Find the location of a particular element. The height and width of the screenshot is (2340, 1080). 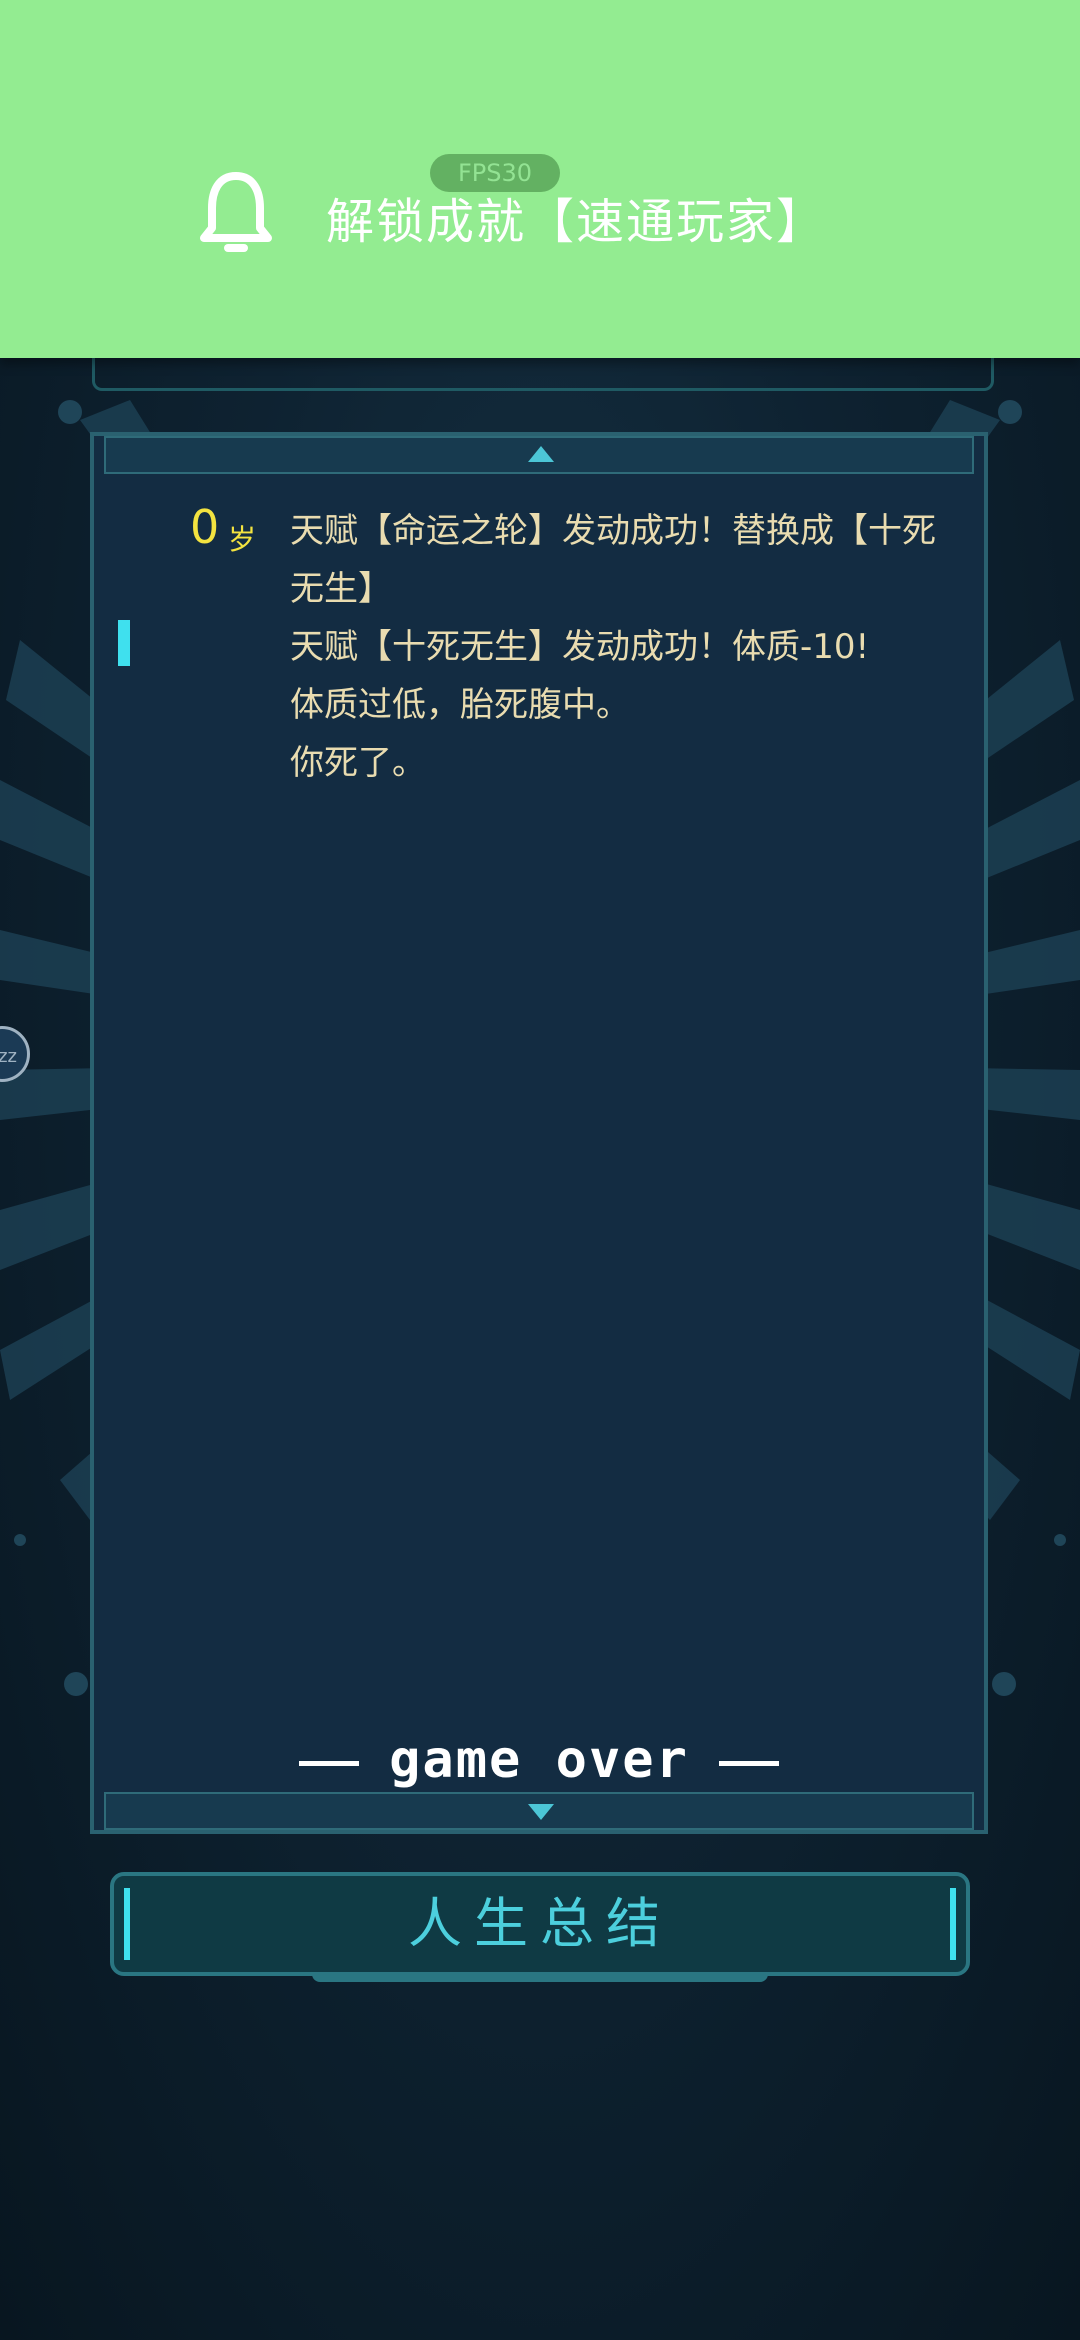

arrow-down-icon is located at coordinates (541, 1812).